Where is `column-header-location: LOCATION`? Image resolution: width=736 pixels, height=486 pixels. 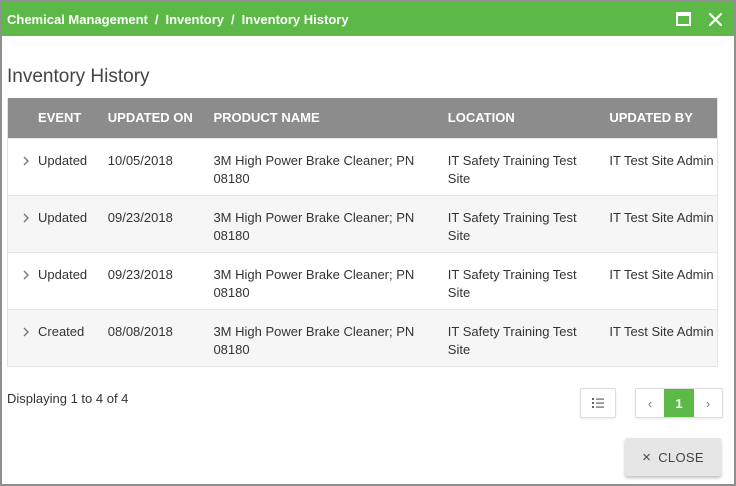 column-header-location: LOCATION is located at coordinates (529, 118).